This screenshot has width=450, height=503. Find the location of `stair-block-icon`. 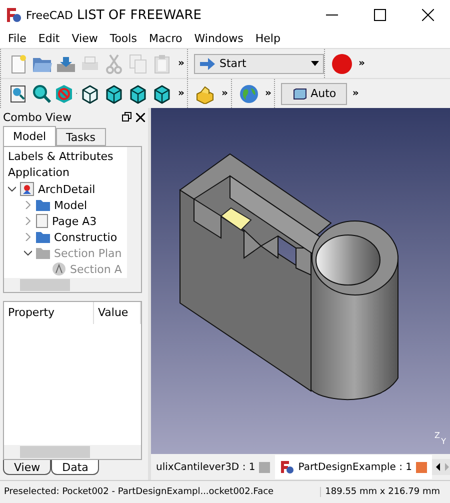

stair-block-icon is located at coordinates (205, 94).